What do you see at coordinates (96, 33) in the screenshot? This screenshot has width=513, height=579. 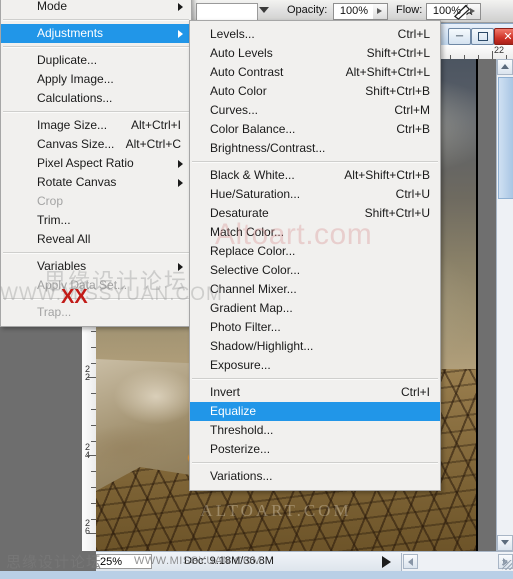 I see `menu-item-adjustments: Adjustments` at bounding box center [96, 33].